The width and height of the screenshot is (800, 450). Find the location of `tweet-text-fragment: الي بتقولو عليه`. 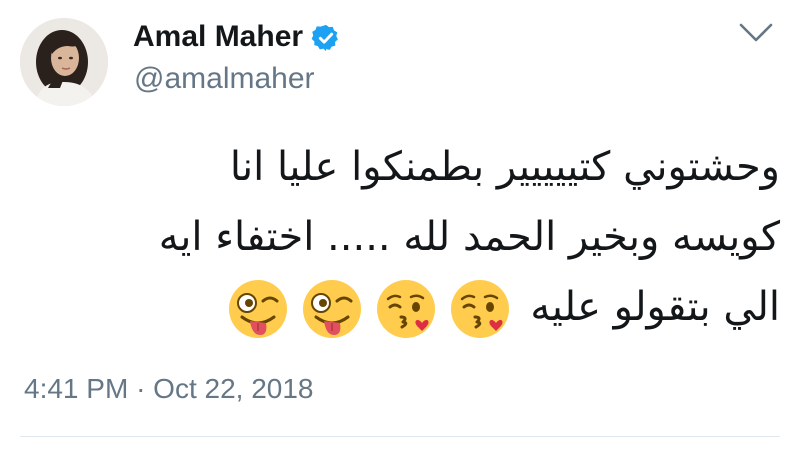

tweet-text-fragment: الي بتقولو عليه is located at coordinates (655, 307).